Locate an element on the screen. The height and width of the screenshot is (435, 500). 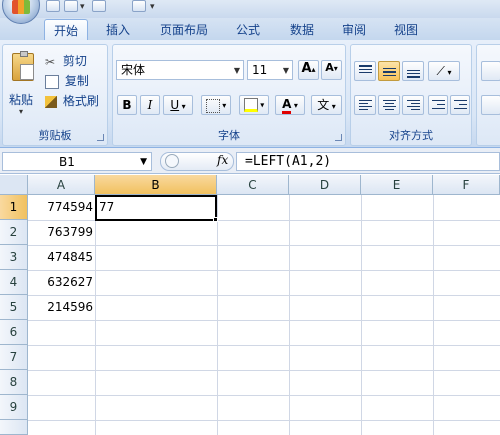
shrink-font-button: A▾ is located at coordinates (331, 70).